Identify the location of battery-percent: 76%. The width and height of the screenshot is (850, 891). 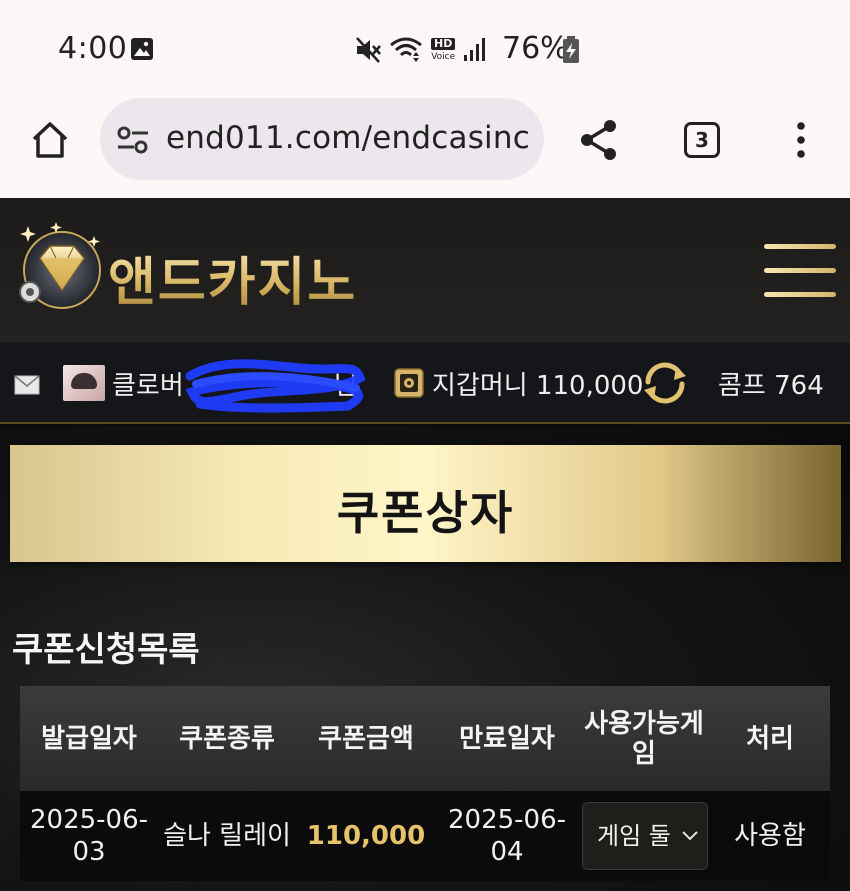
(535, 48).